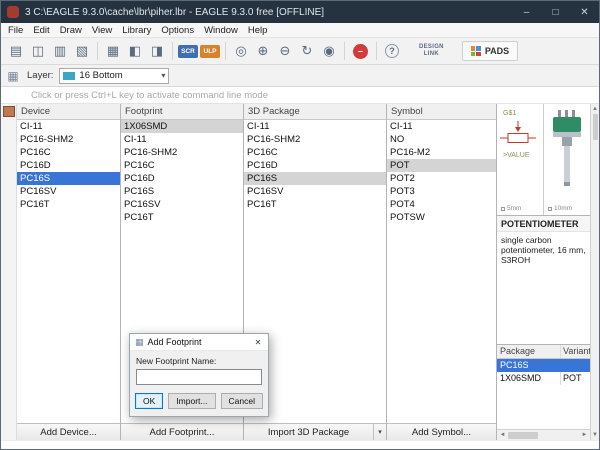  I want to click on zoom-out-icon: ⊖, so click(285, 51).